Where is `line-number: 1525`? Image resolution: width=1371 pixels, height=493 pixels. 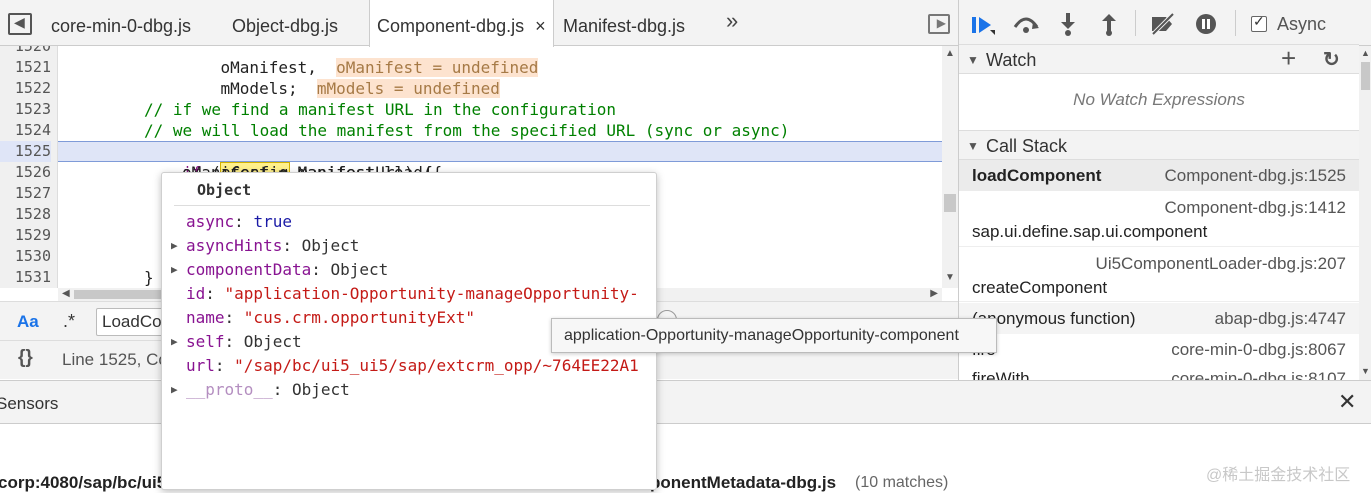 line-number: 1525 is located at coordinates (25, 151).